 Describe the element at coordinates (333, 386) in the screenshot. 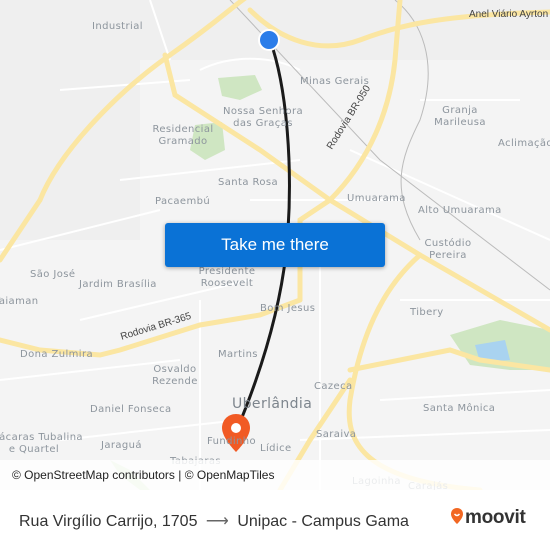

I see `neighborhood-label: Cazeca` at that location.